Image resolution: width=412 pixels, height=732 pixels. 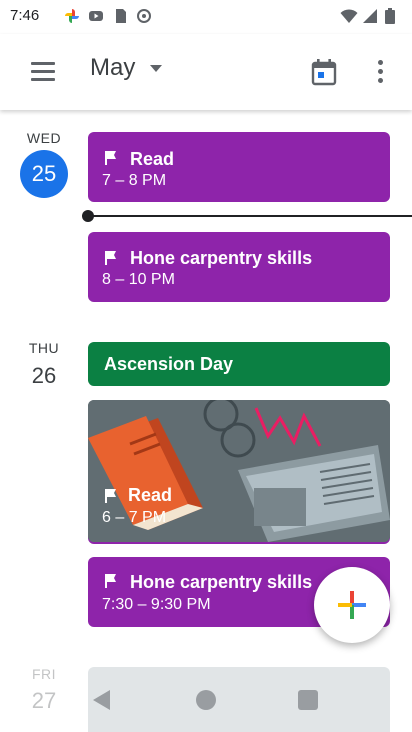 What do you see at coordinates (96, 16) in the screenshot?
I see `youtube-icon` at bounding box center [96, 16].